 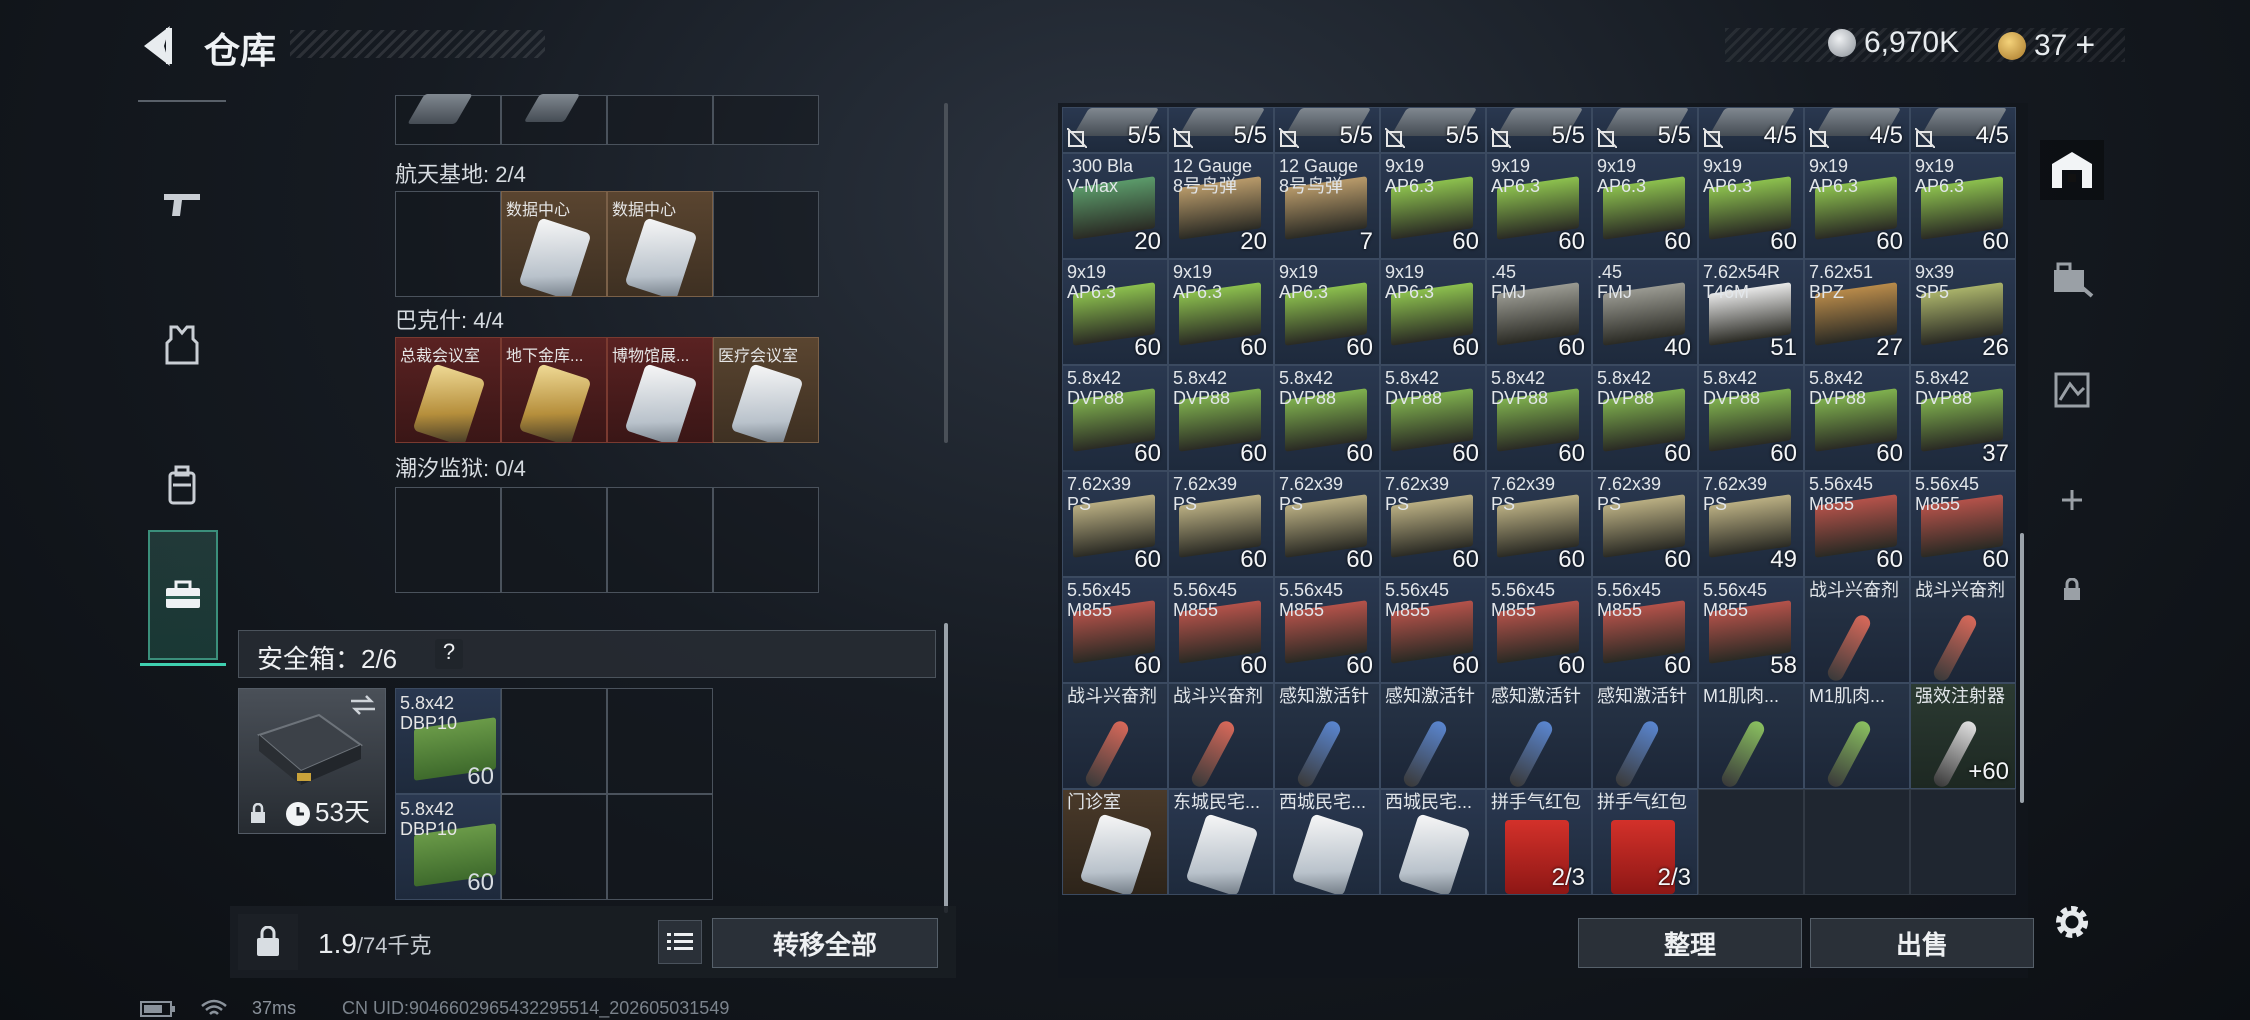 What do you see at coordinates (2046, 45) in the screenshot?
I see `token-display: 37 +` at bounding box center [2046, 45].